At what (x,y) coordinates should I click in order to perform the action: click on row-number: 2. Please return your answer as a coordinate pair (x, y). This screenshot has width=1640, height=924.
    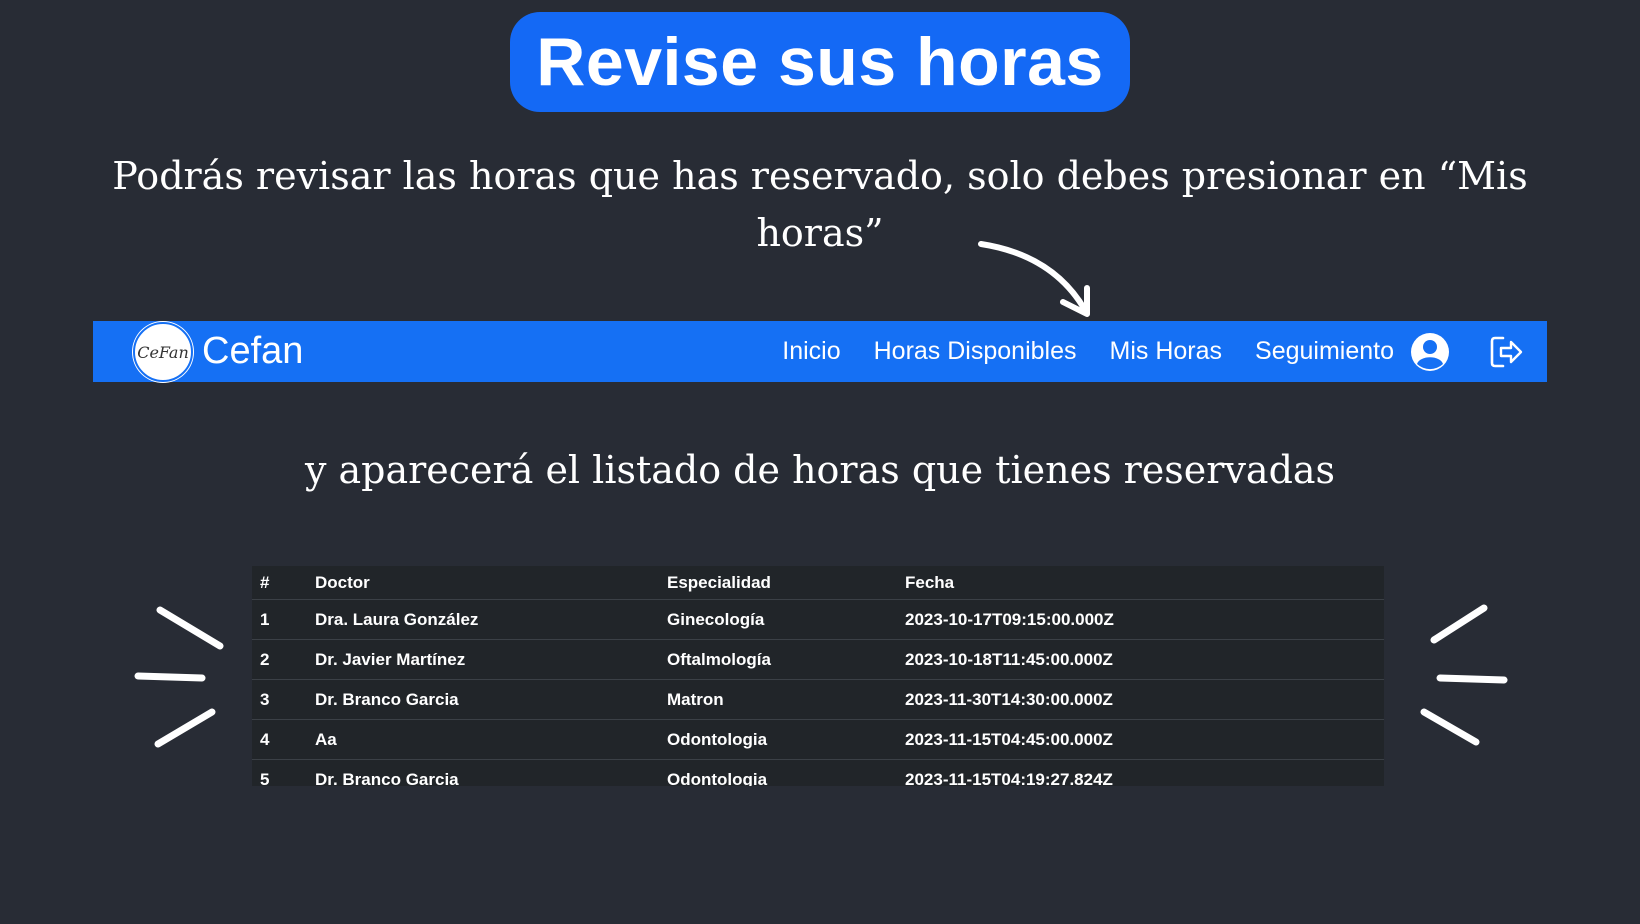
    Looking at the image, I should click on (279, 659).